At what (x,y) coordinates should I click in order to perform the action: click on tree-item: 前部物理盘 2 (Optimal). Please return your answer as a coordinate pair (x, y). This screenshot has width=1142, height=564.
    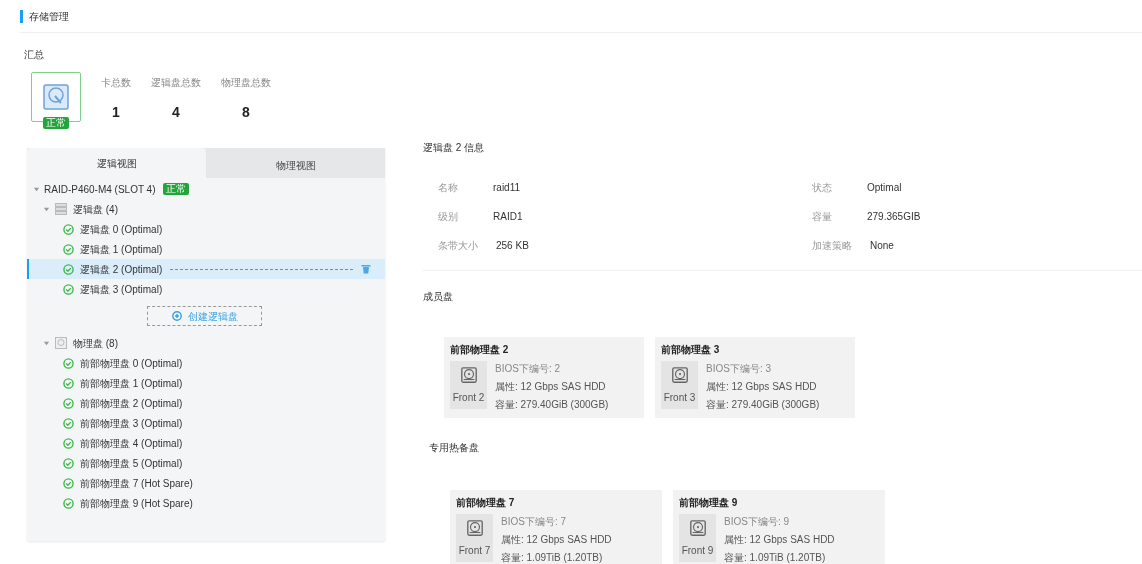
    Looking at the image, I should click on (206, 403).